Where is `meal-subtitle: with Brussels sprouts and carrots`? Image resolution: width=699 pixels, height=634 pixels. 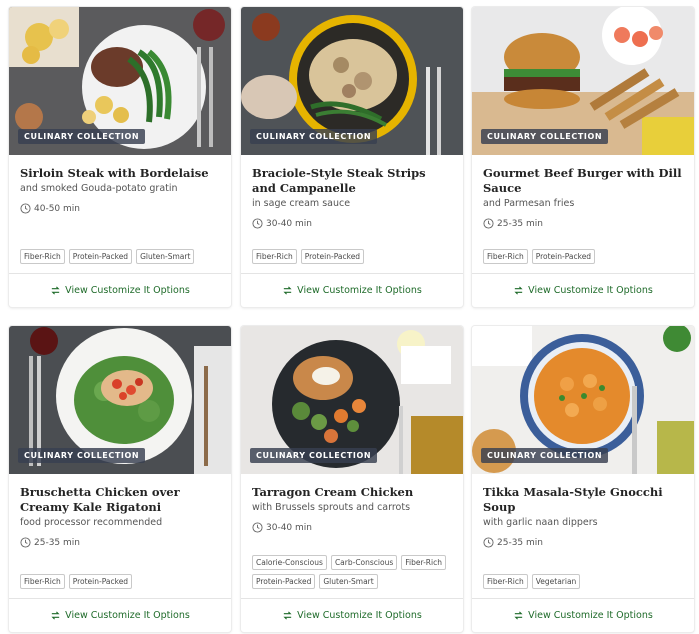
meal-subtitle: with Brussels sprouts and carrots is located at coordinates (331, 507).